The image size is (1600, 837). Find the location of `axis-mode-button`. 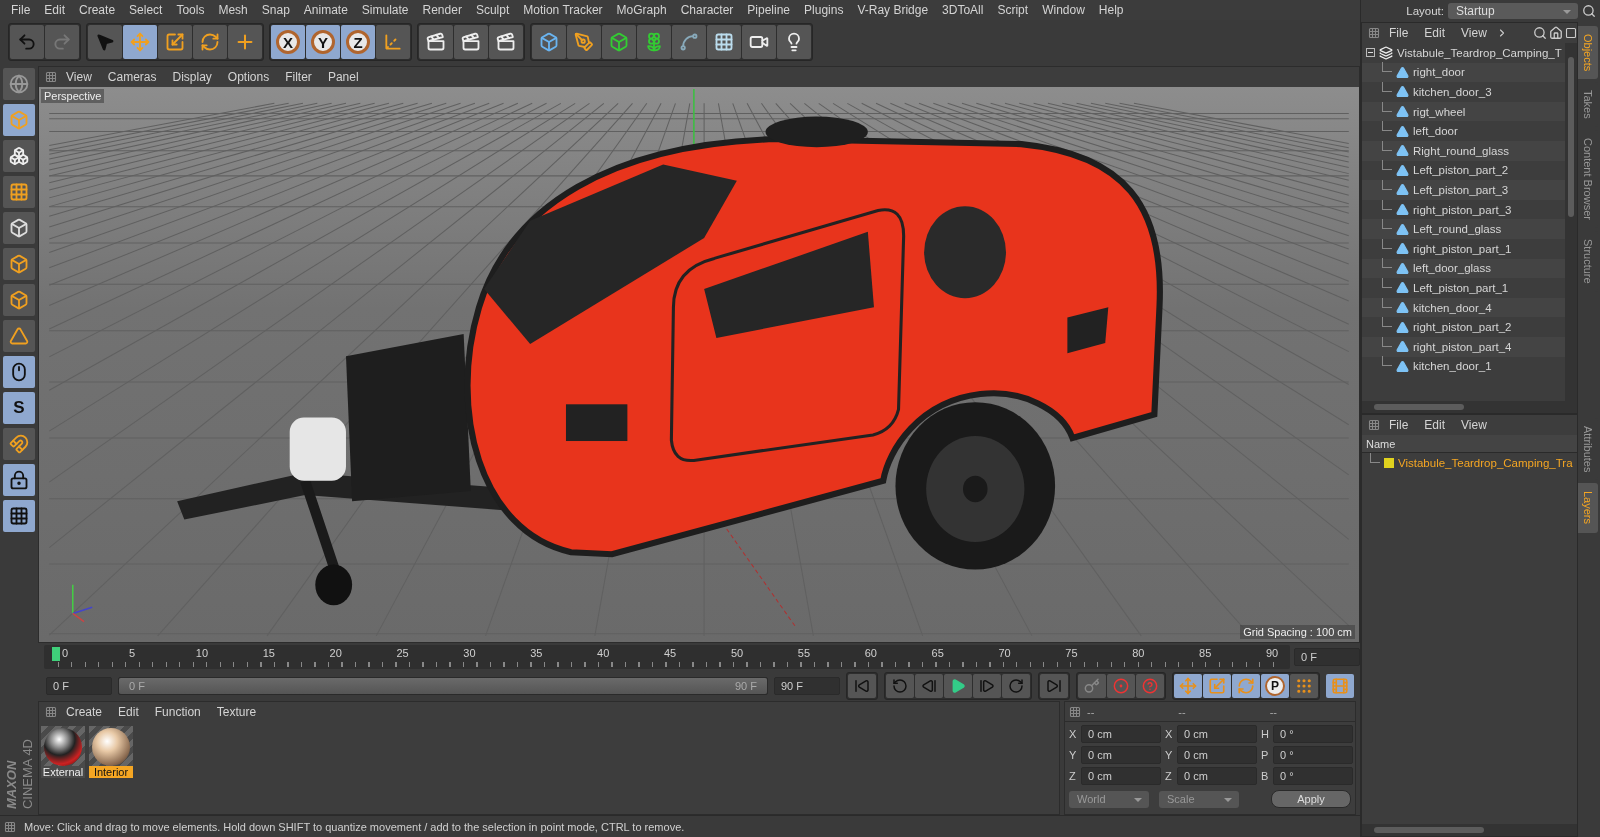

axis-mode-button is located at coordinates (19, 336).